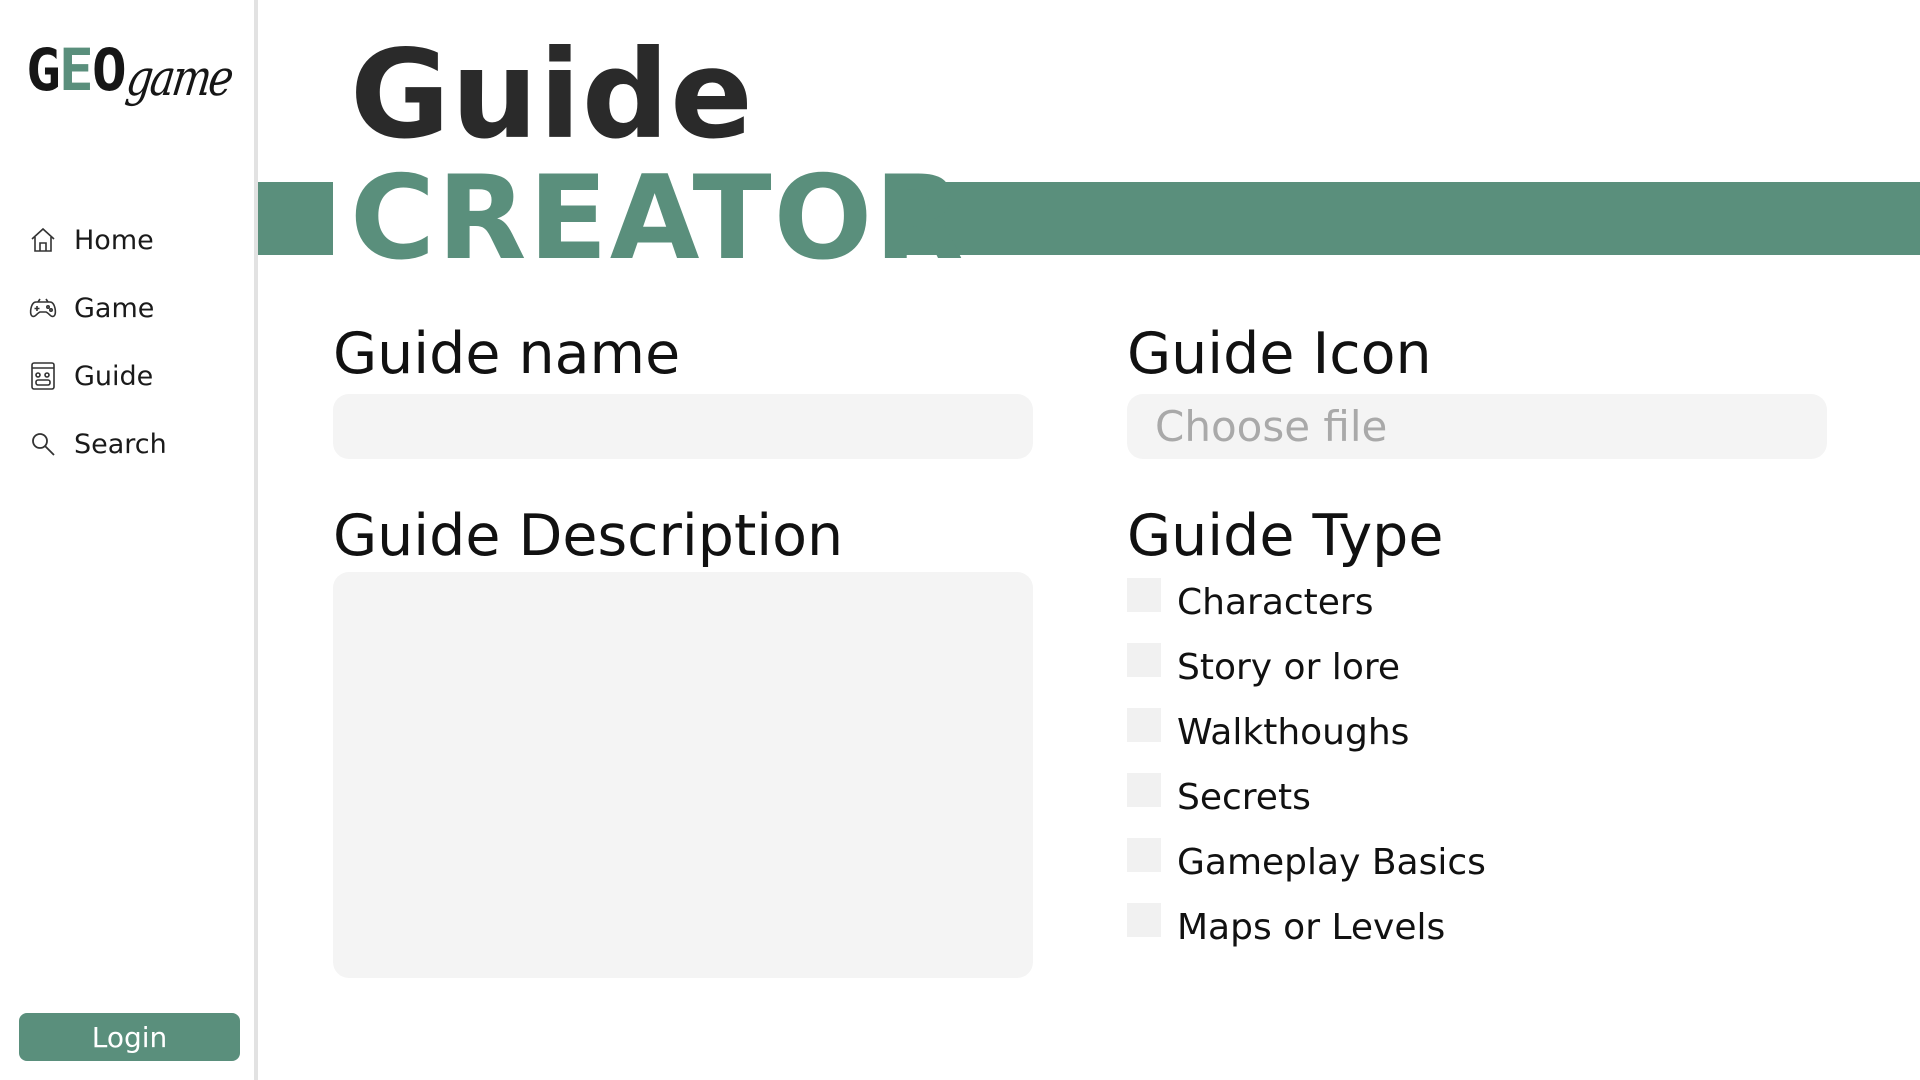  What do you see at coordinates (1311, 927) in the screenshot?
I see `guide-type-option-label: Maps or Levels` at bounding box center [1311, 927].